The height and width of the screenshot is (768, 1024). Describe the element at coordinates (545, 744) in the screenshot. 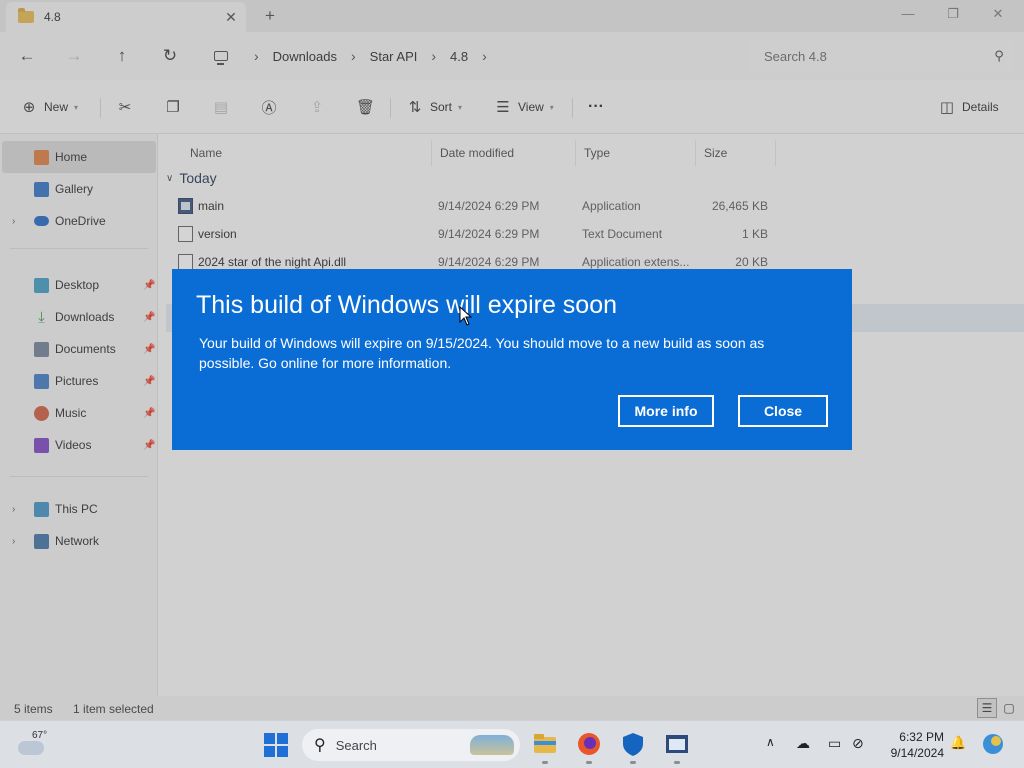

I see `file-explorer-icon` at that location.